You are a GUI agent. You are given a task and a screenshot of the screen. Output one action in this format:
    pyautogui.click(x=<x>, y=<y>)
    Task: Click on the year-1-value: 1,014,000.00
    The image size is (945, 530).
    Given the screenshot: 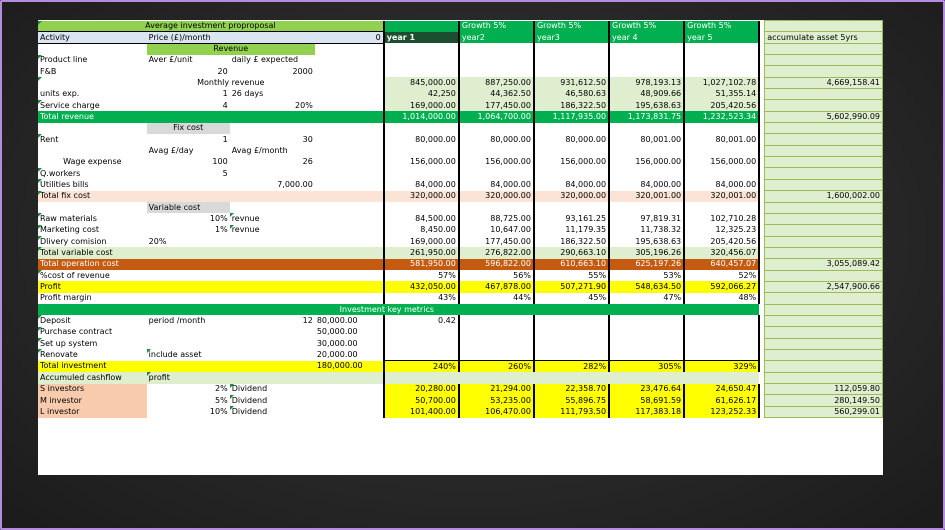 What is the action you would take?
    pyautogui.click(x=421, y=117)
    